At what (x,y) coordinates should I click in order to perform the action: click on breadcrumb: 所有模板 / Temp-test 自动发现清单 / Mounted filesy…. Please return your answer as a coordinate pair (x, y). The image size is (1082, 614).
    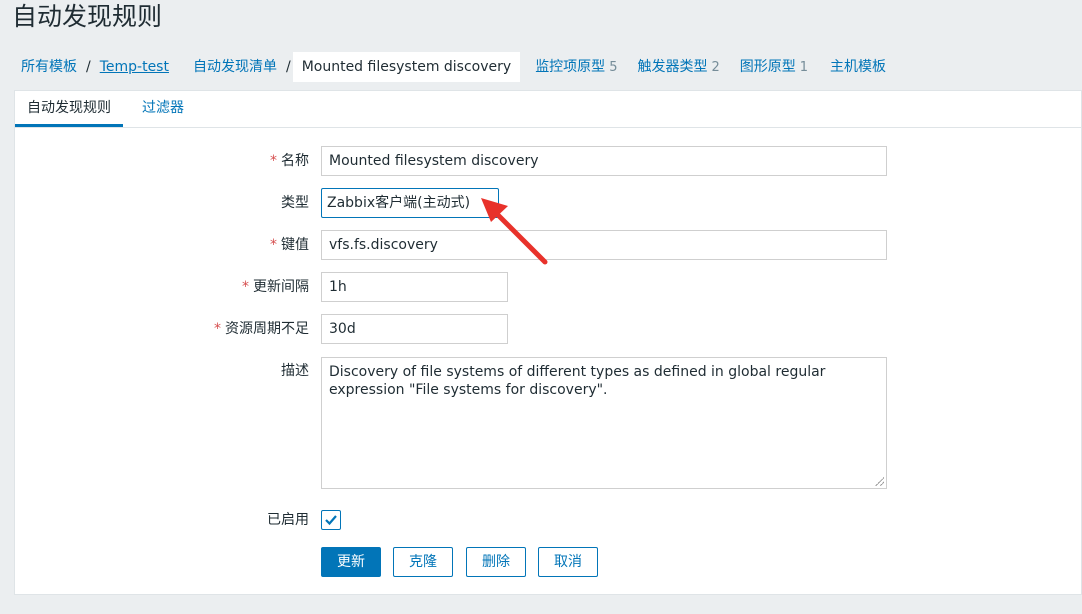
    Looking at the image, I should click on (453, 67).